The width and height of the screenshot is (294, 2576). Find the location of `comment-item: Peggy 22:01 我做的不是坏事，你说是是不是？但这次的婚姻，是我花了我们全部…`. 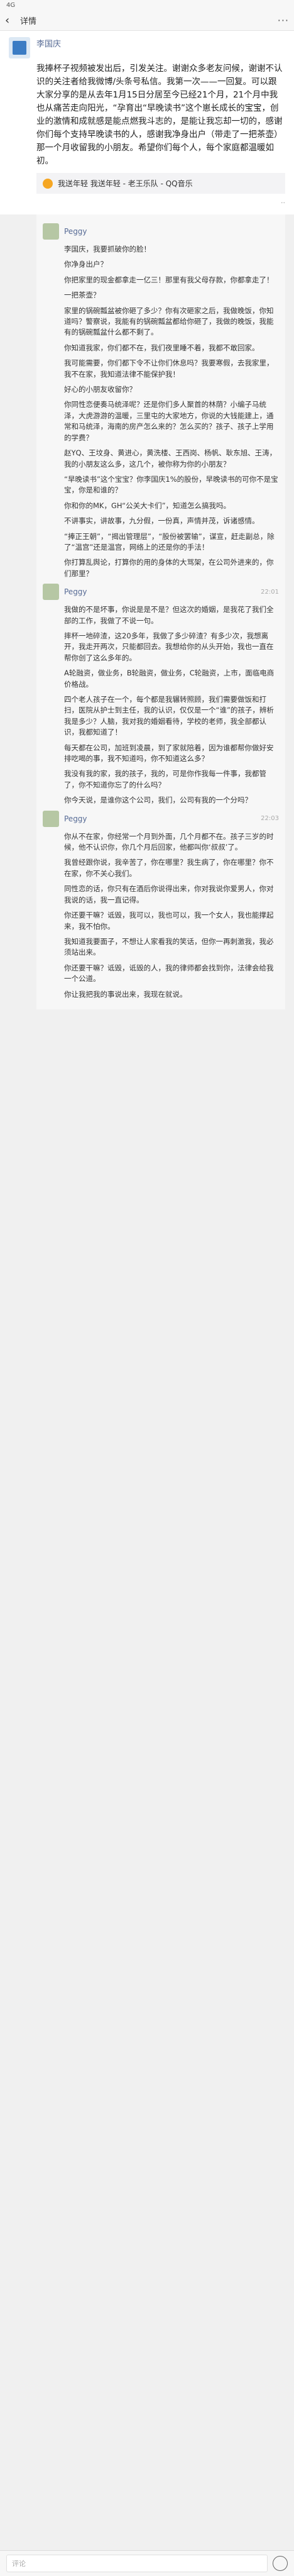

comment-item: Peggy 22:01 我做的不是坏事，你说是是不是？但这次的婚姻，是我花了我们全部… is located at coordinates (161, 695).